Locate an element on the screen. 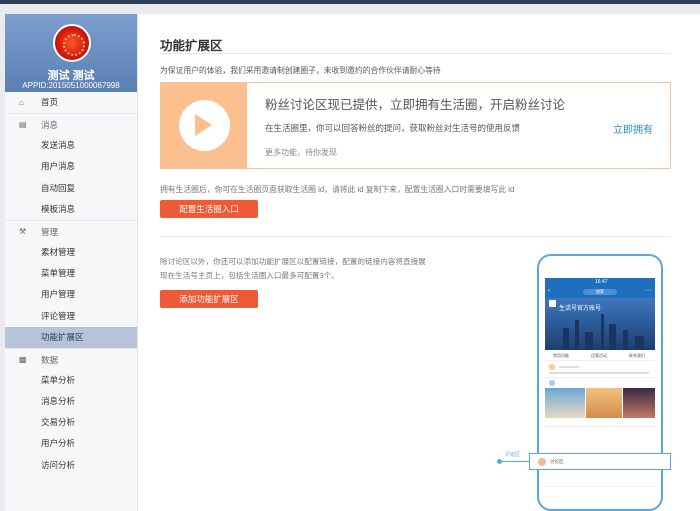  phone-tabs: 常用功能 优惠活动 联系我们 is located at coordinates (600, 355).